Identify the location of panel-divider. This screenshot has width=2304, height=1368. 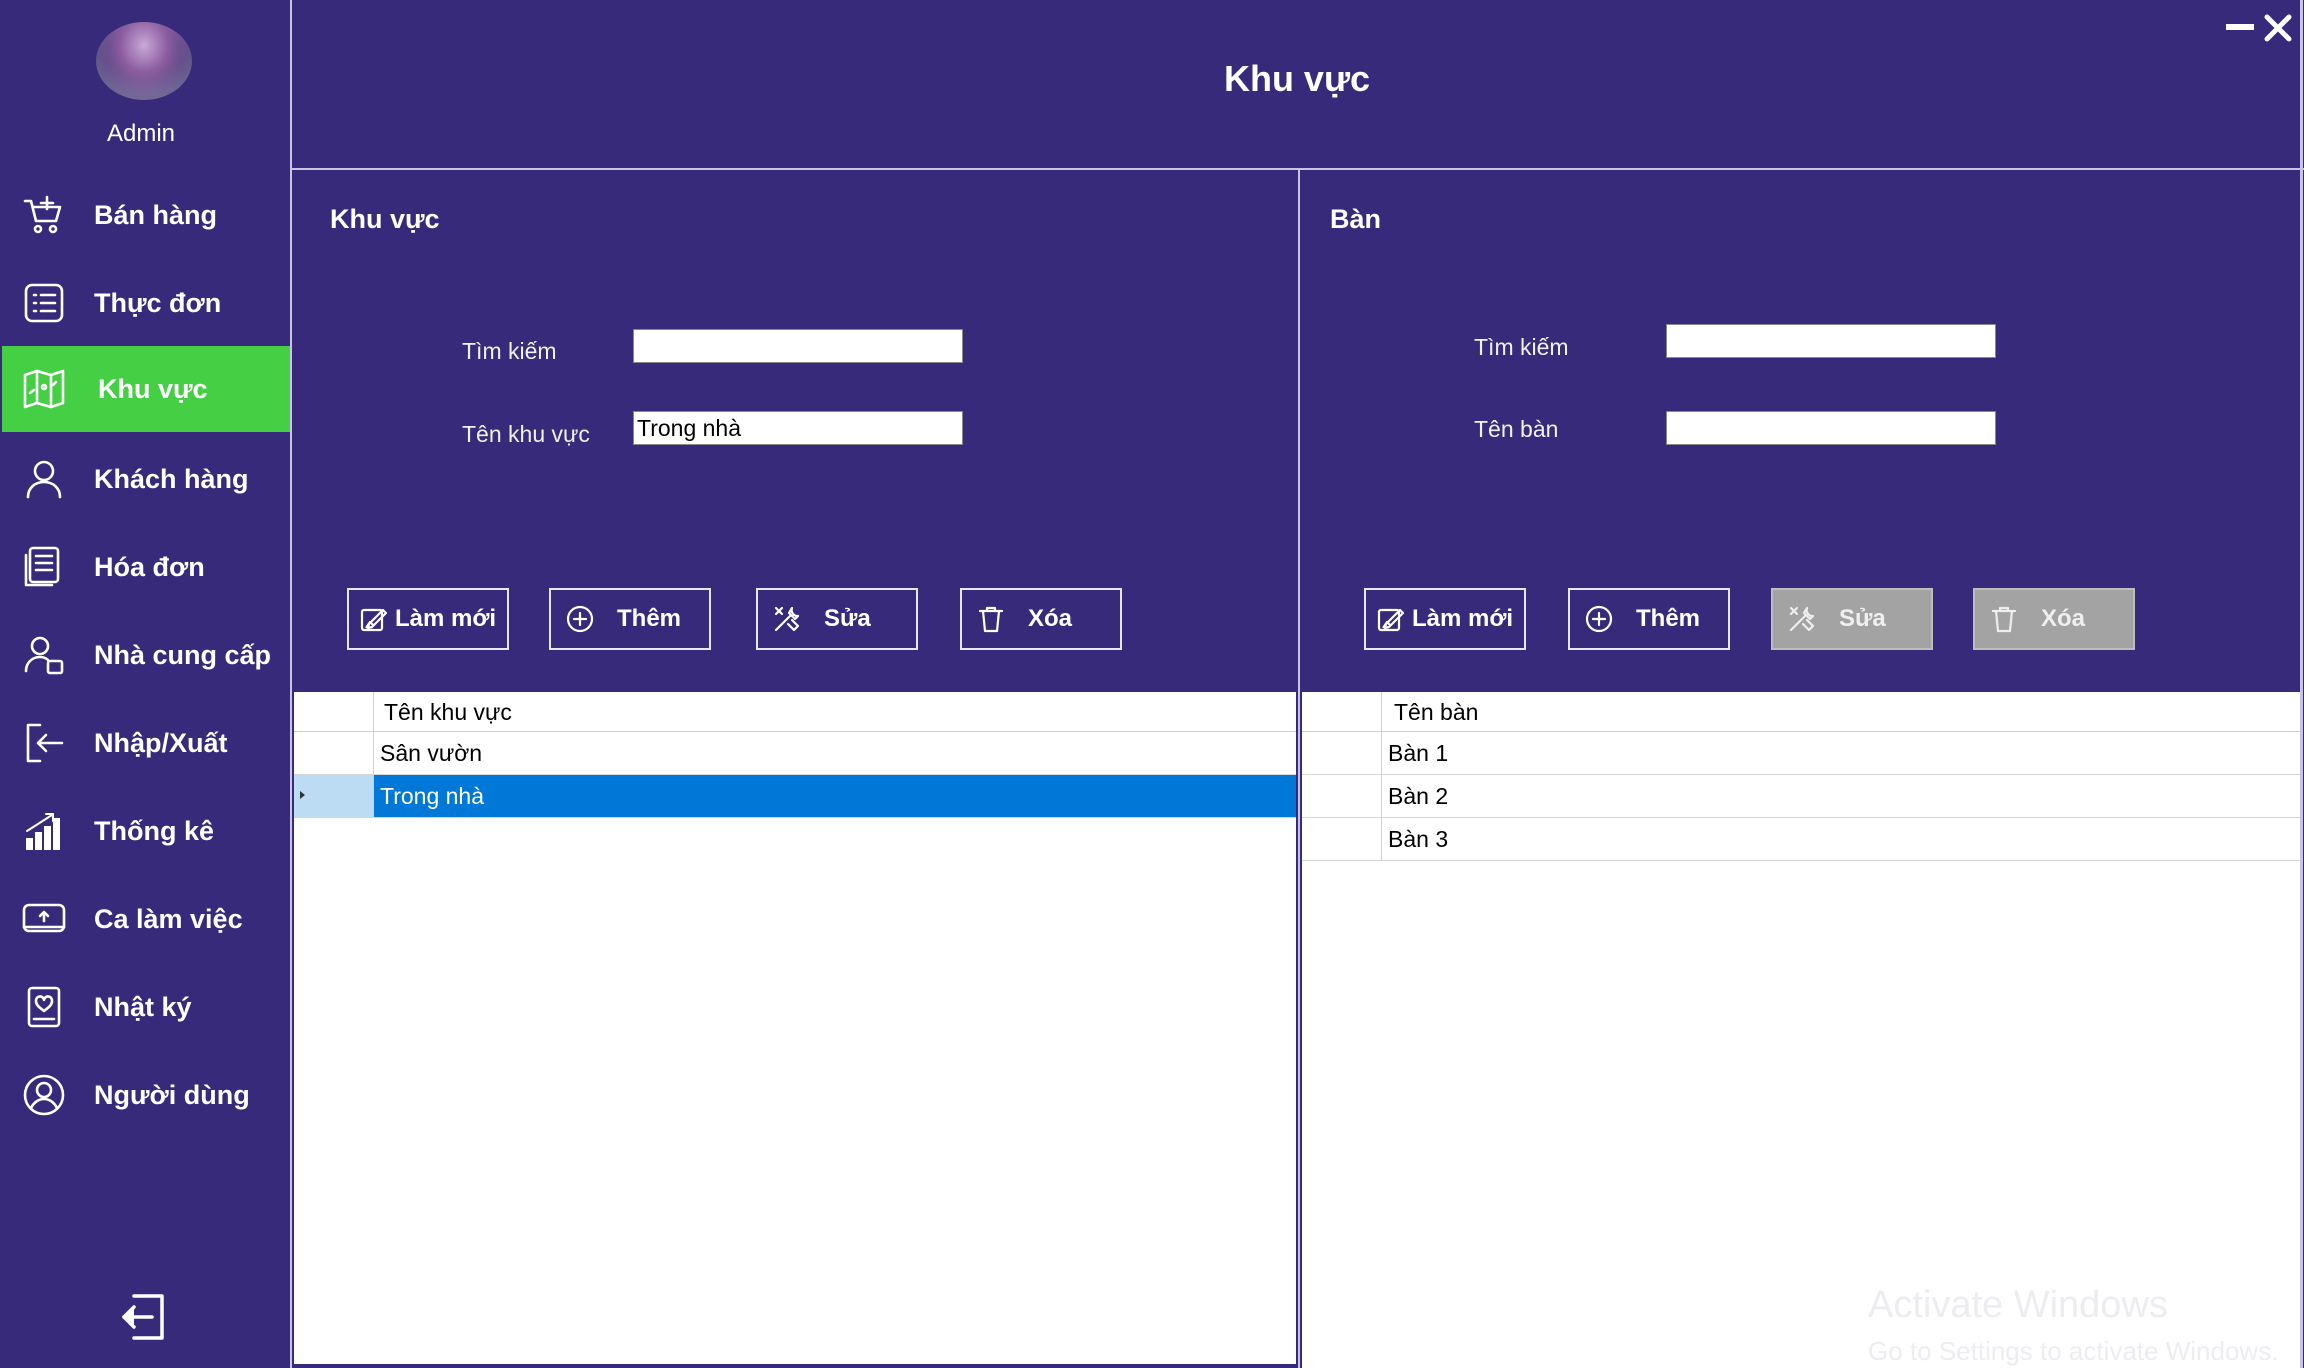
(1299, 768).